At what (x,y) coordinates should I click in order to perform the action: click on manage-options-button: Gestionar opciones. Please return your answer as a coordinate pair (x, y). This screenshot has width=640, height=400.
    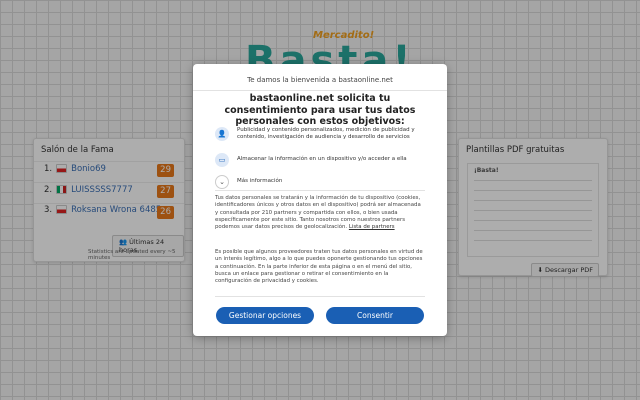
    Looking at the image, I should click on (265, 315).